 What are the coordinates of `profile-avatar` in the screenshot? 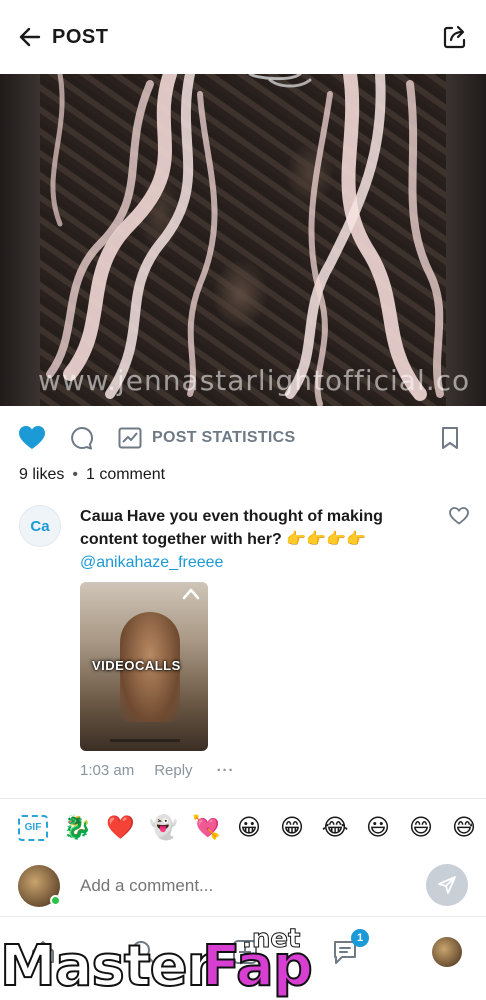 It's located at (447, 952).